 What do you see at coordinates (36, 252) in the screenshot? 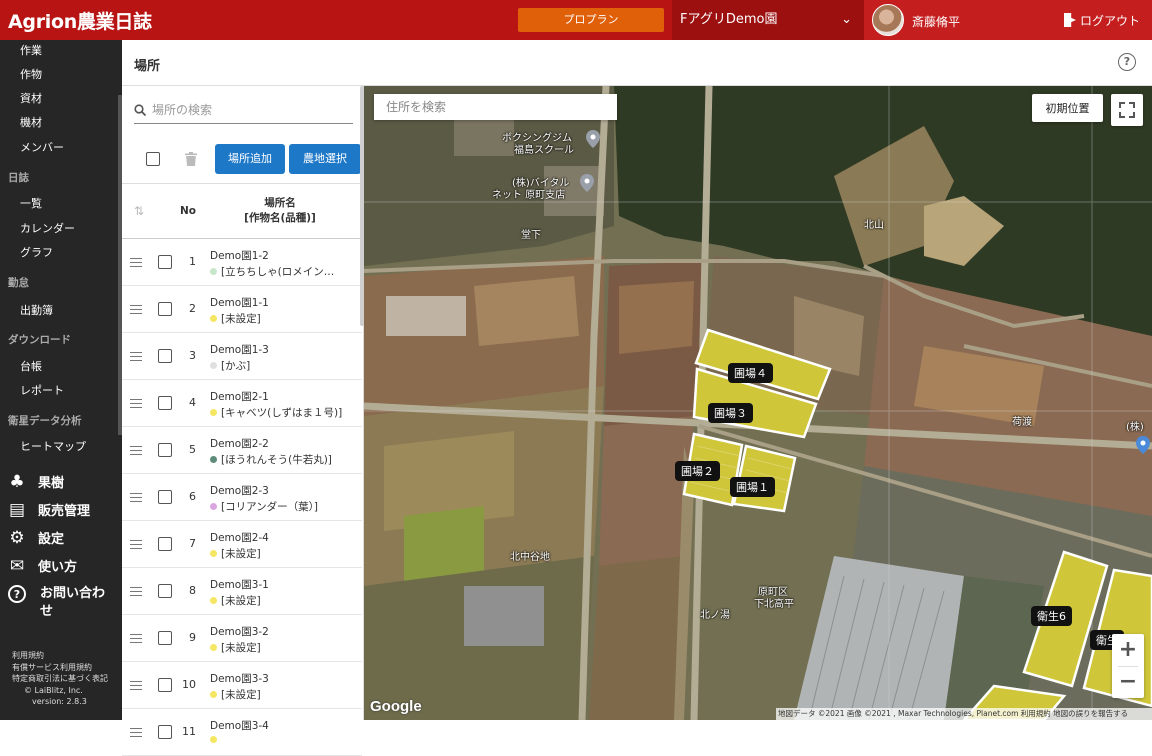
I see `sidebar-item-graph: グラフ` at bounding box center [36, 252].